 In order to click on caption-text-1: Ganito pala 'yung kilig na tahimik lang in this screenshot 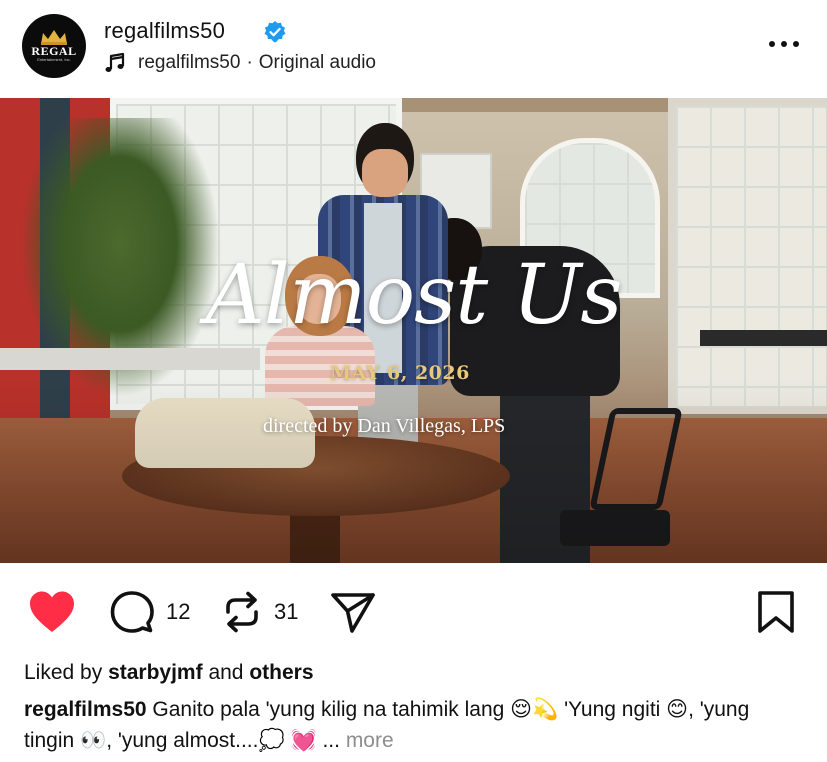, I will do `click(328, 709)`.